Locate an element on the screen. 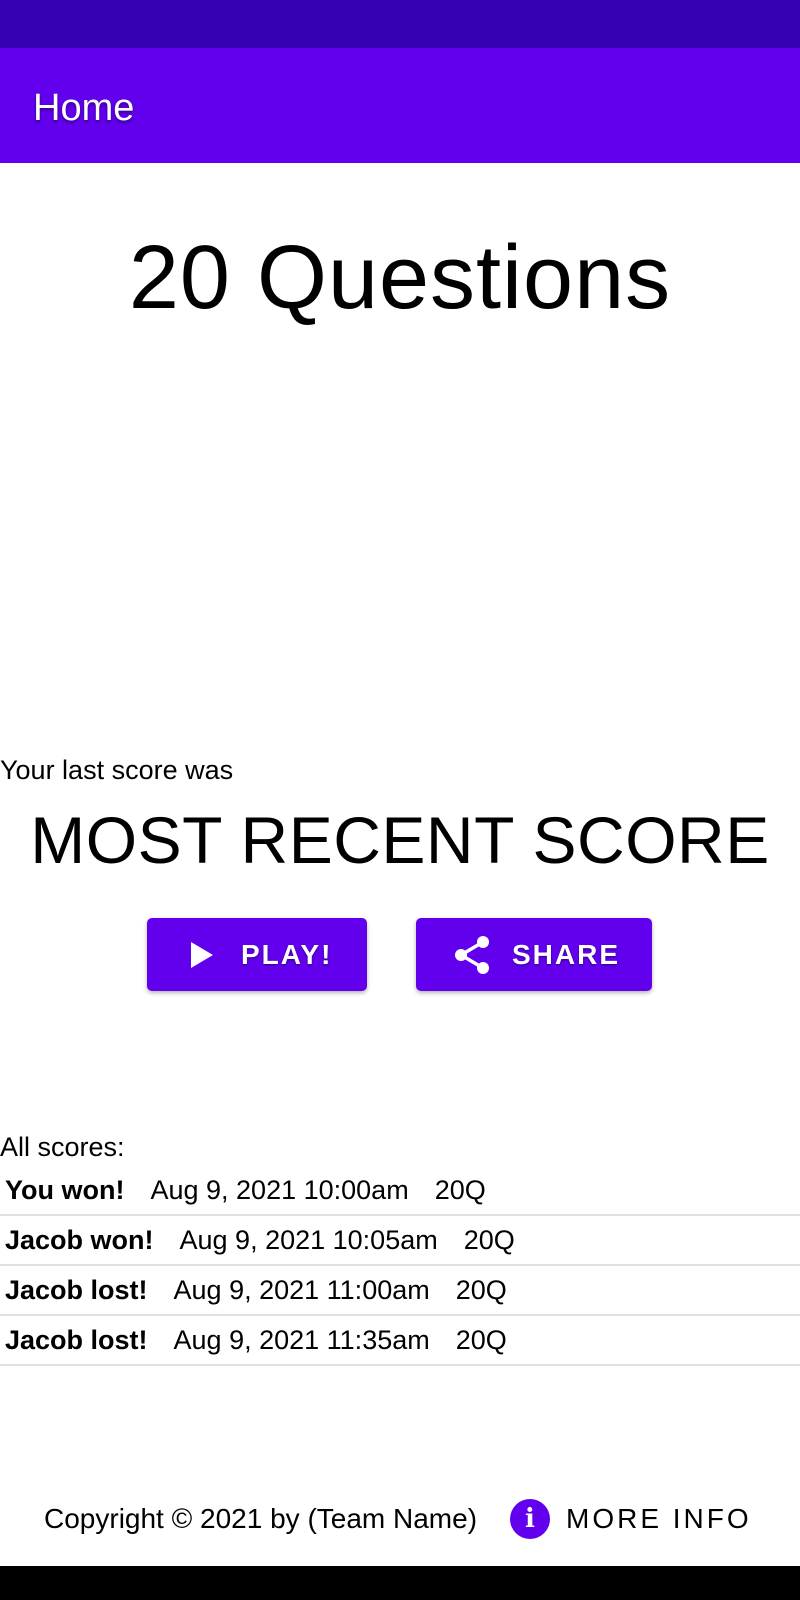 This screenshot has height=1600, width=800. more-info-button: i MORE INFO is located at coordinates (631, 1519).